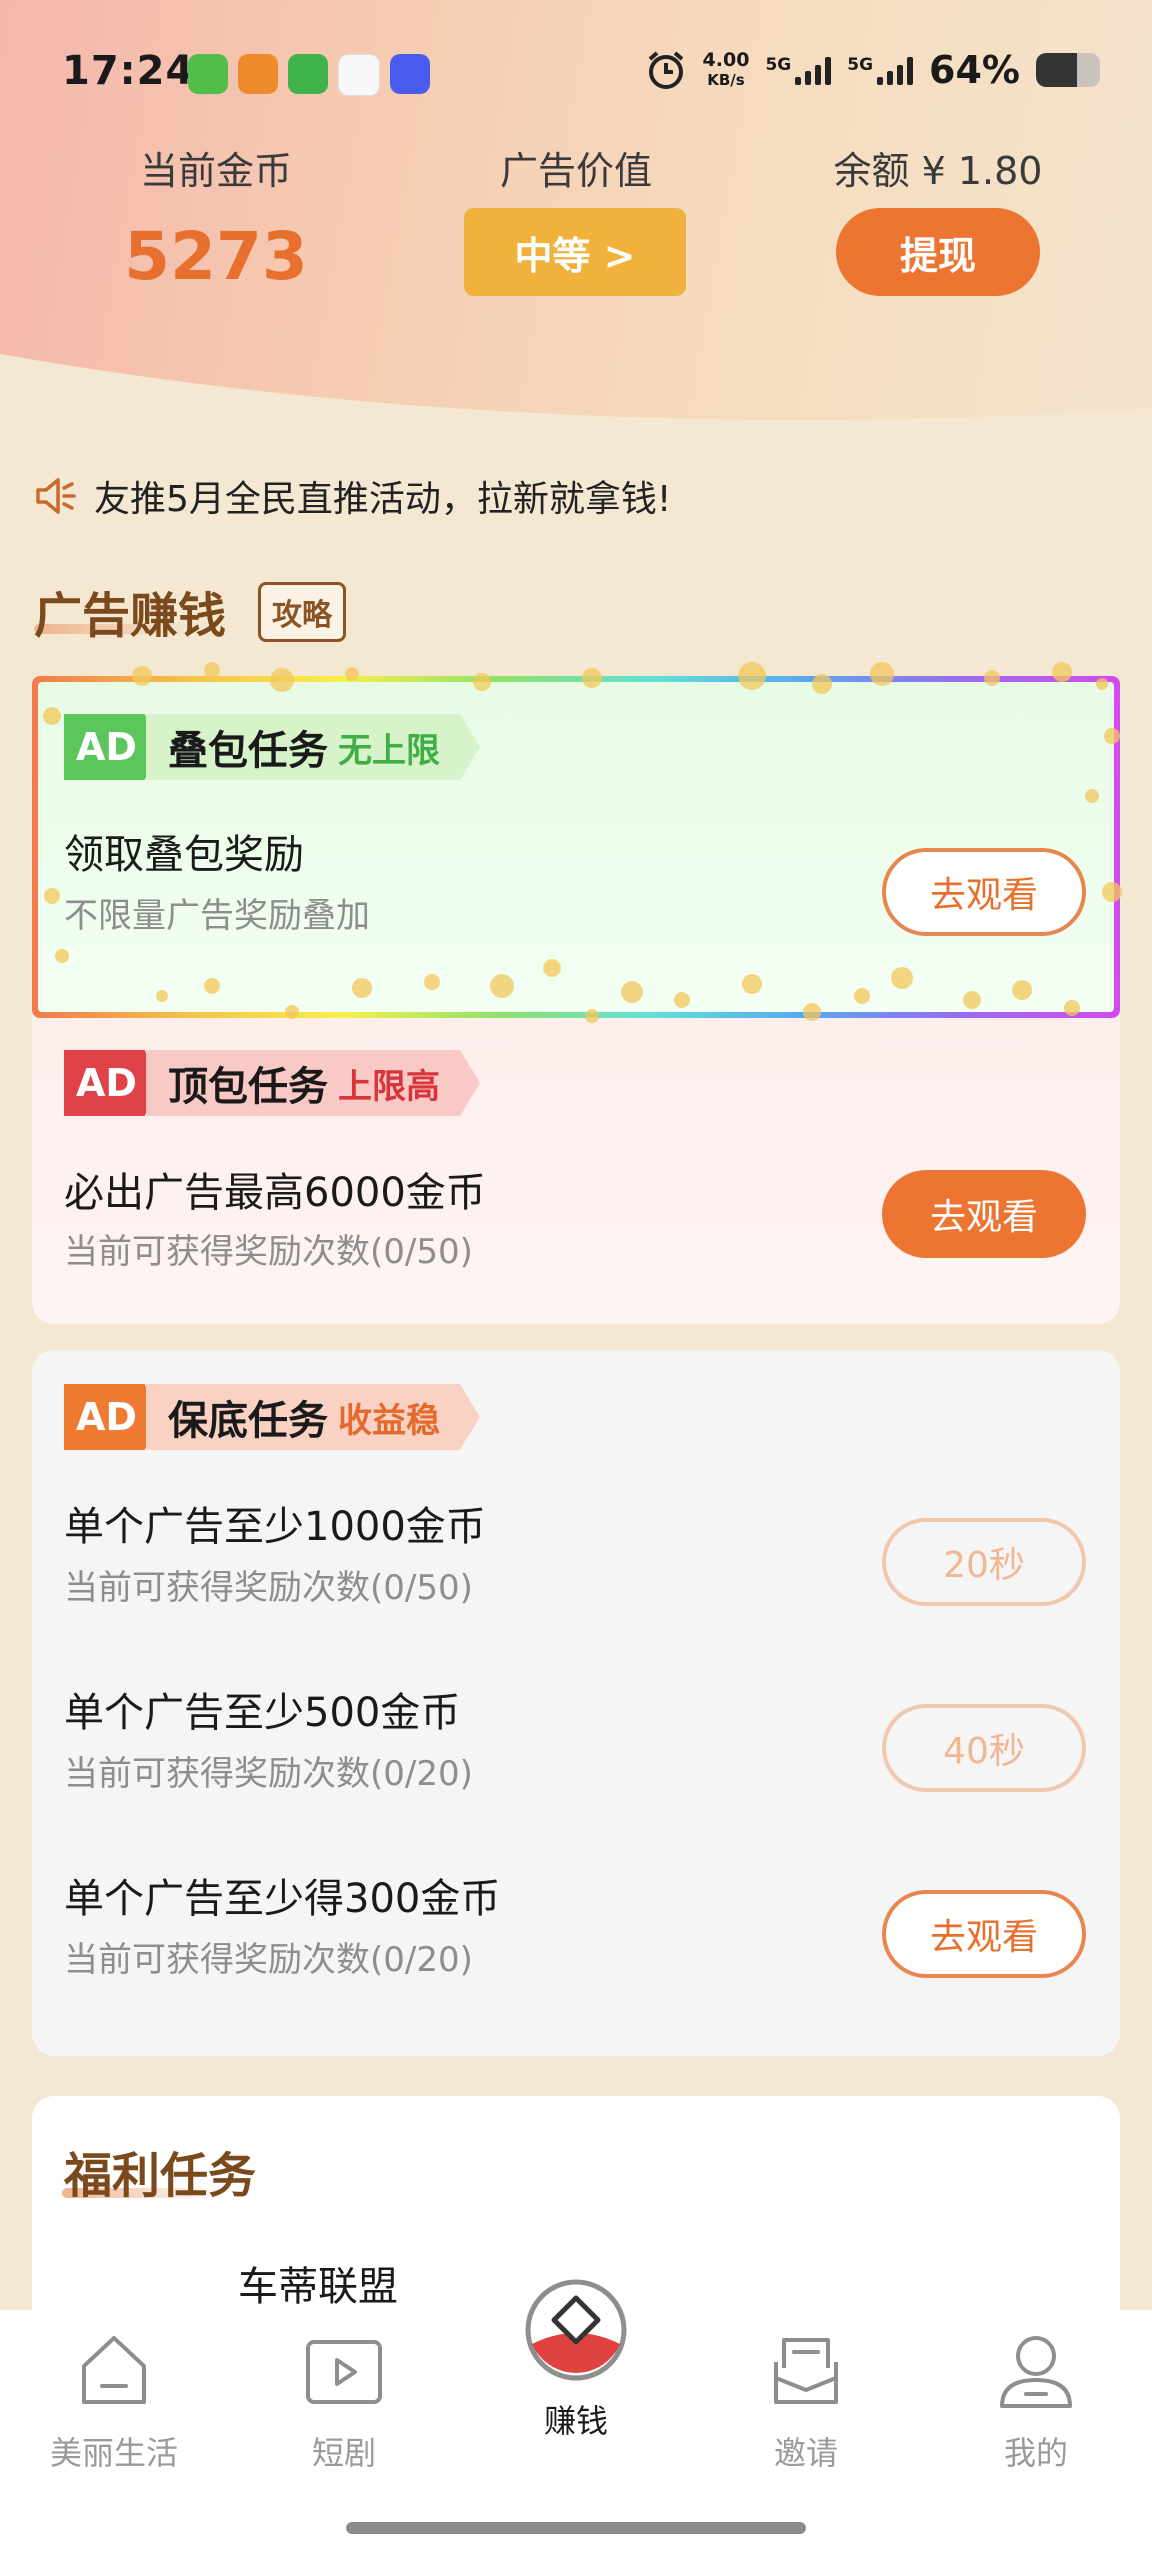  What do you see at coordinates (275, 1193) in the screenshot?
I see `top-task-title: 必出广告最高6000金币` at bounding box center [275, 1193].